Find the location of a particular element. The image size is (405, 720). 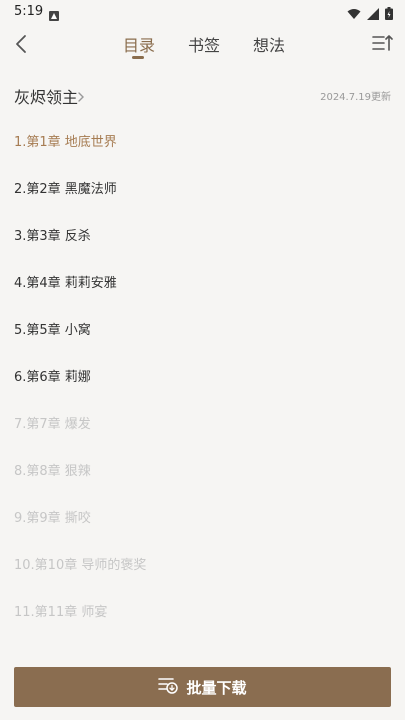

batch-download-button: 批量下载 is located at coordinates (202, 687).